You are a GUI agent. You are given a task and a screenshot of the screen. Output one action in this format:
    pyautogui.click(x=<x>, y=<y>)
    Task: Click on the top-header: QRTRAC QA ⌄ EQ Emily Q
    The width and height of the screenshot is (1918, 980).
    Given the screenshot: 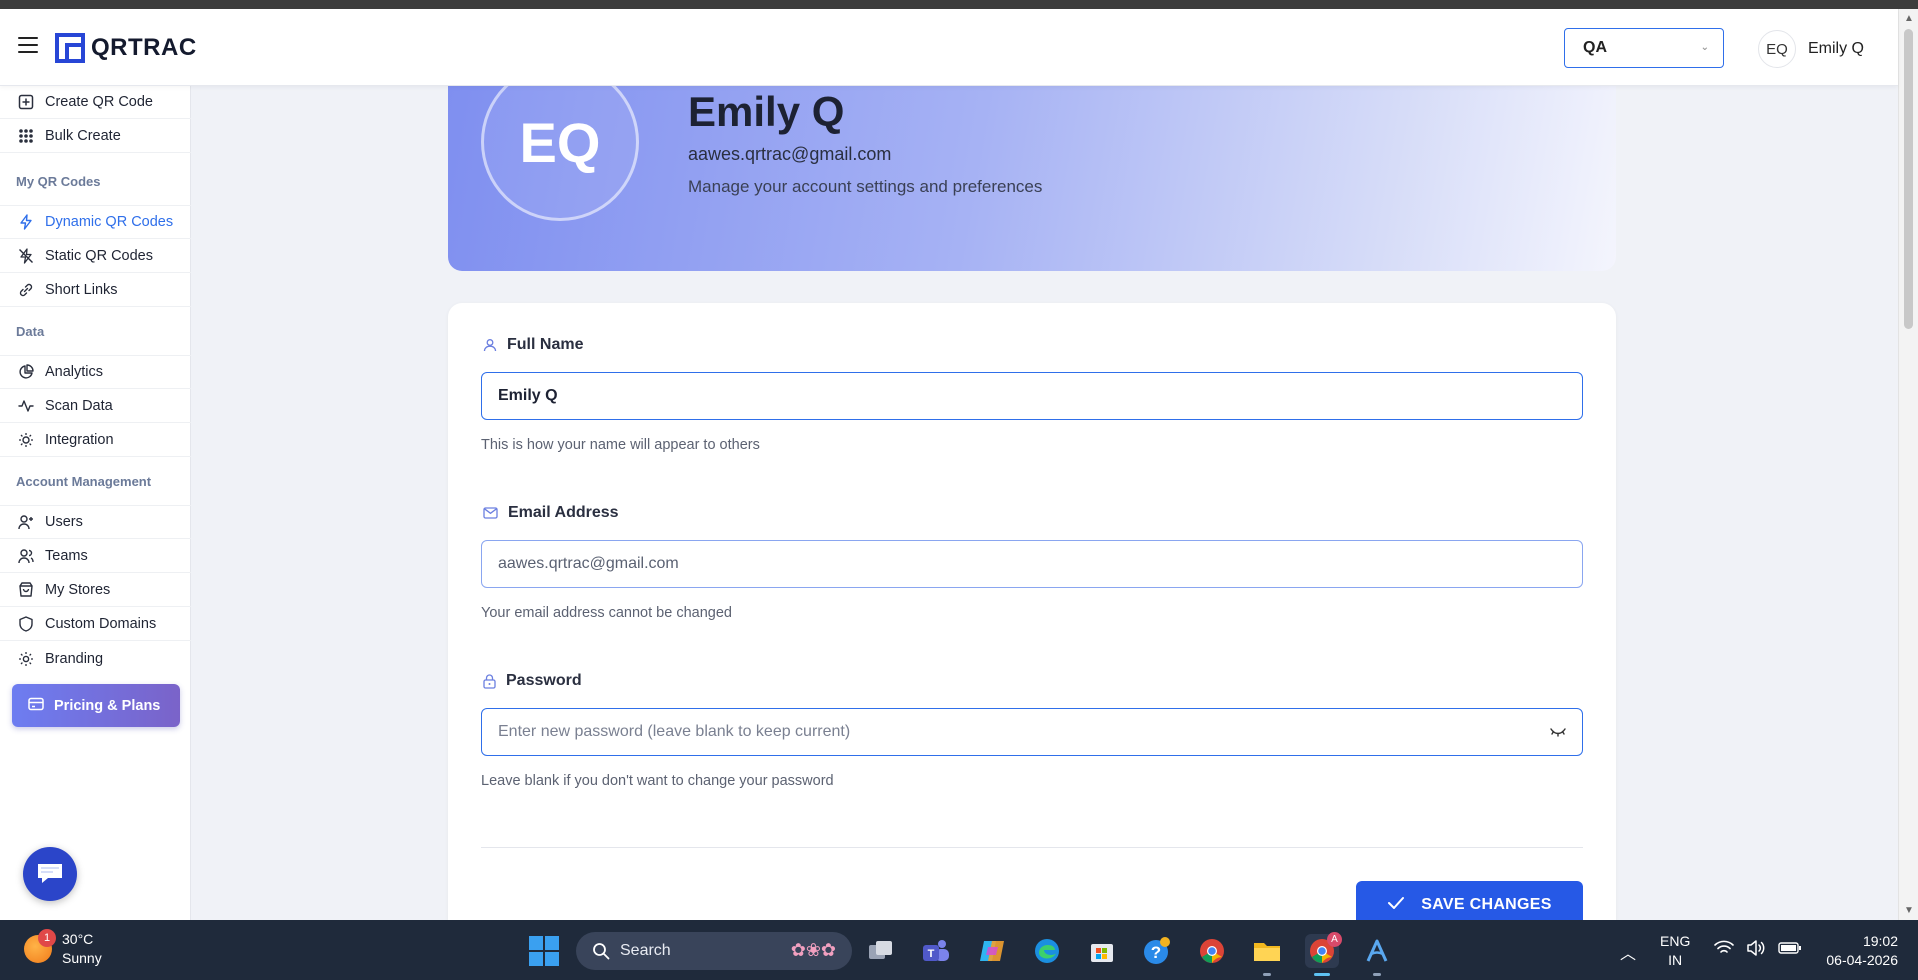 What is the action you would take?
    pyautogui.click(x=949, y=47)
    